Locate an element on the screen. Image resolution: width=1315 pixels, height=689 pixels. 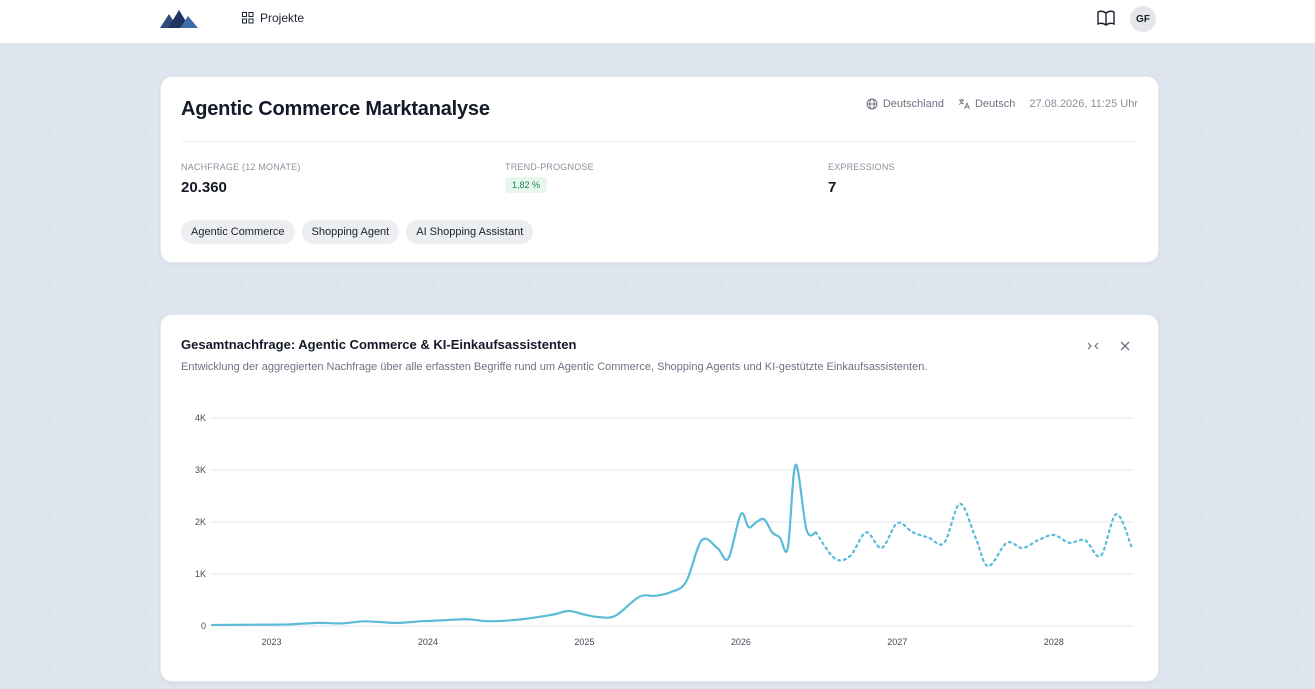
book-icon is located at coordinates (1106, 18).